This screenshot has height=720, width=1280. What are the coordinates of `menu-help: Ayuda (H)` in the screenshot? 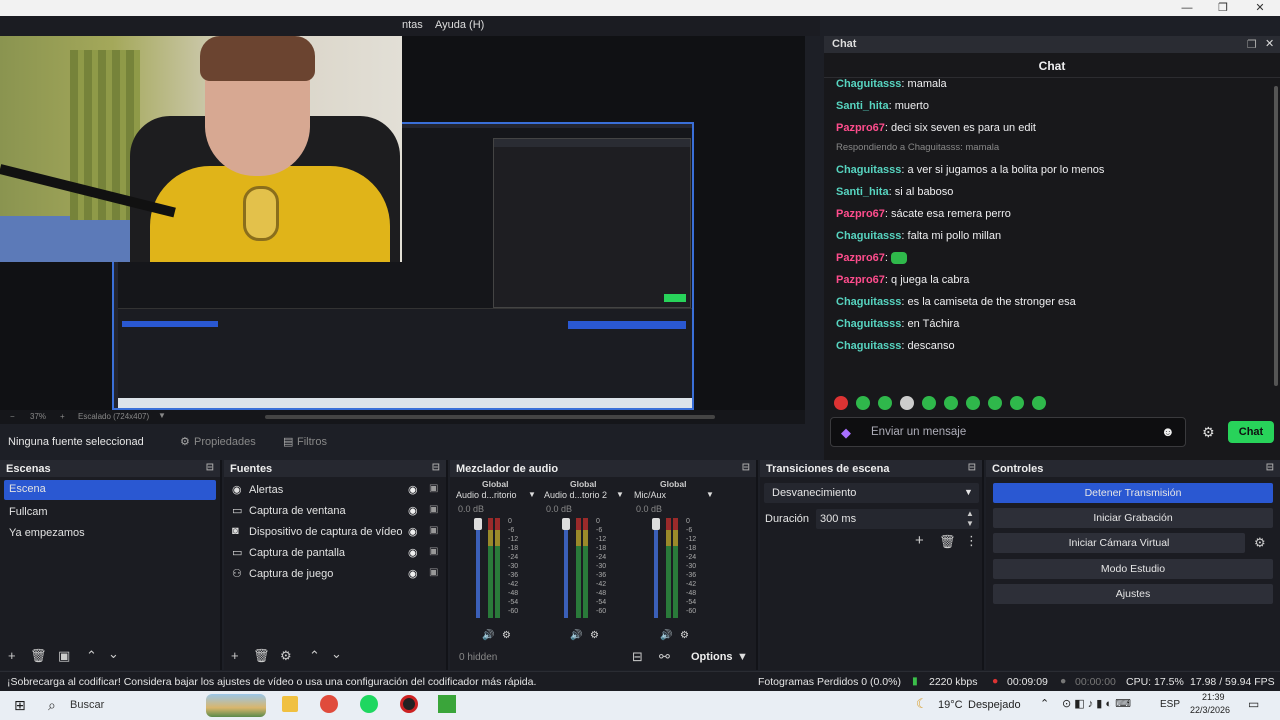 It's located at (459, 25).